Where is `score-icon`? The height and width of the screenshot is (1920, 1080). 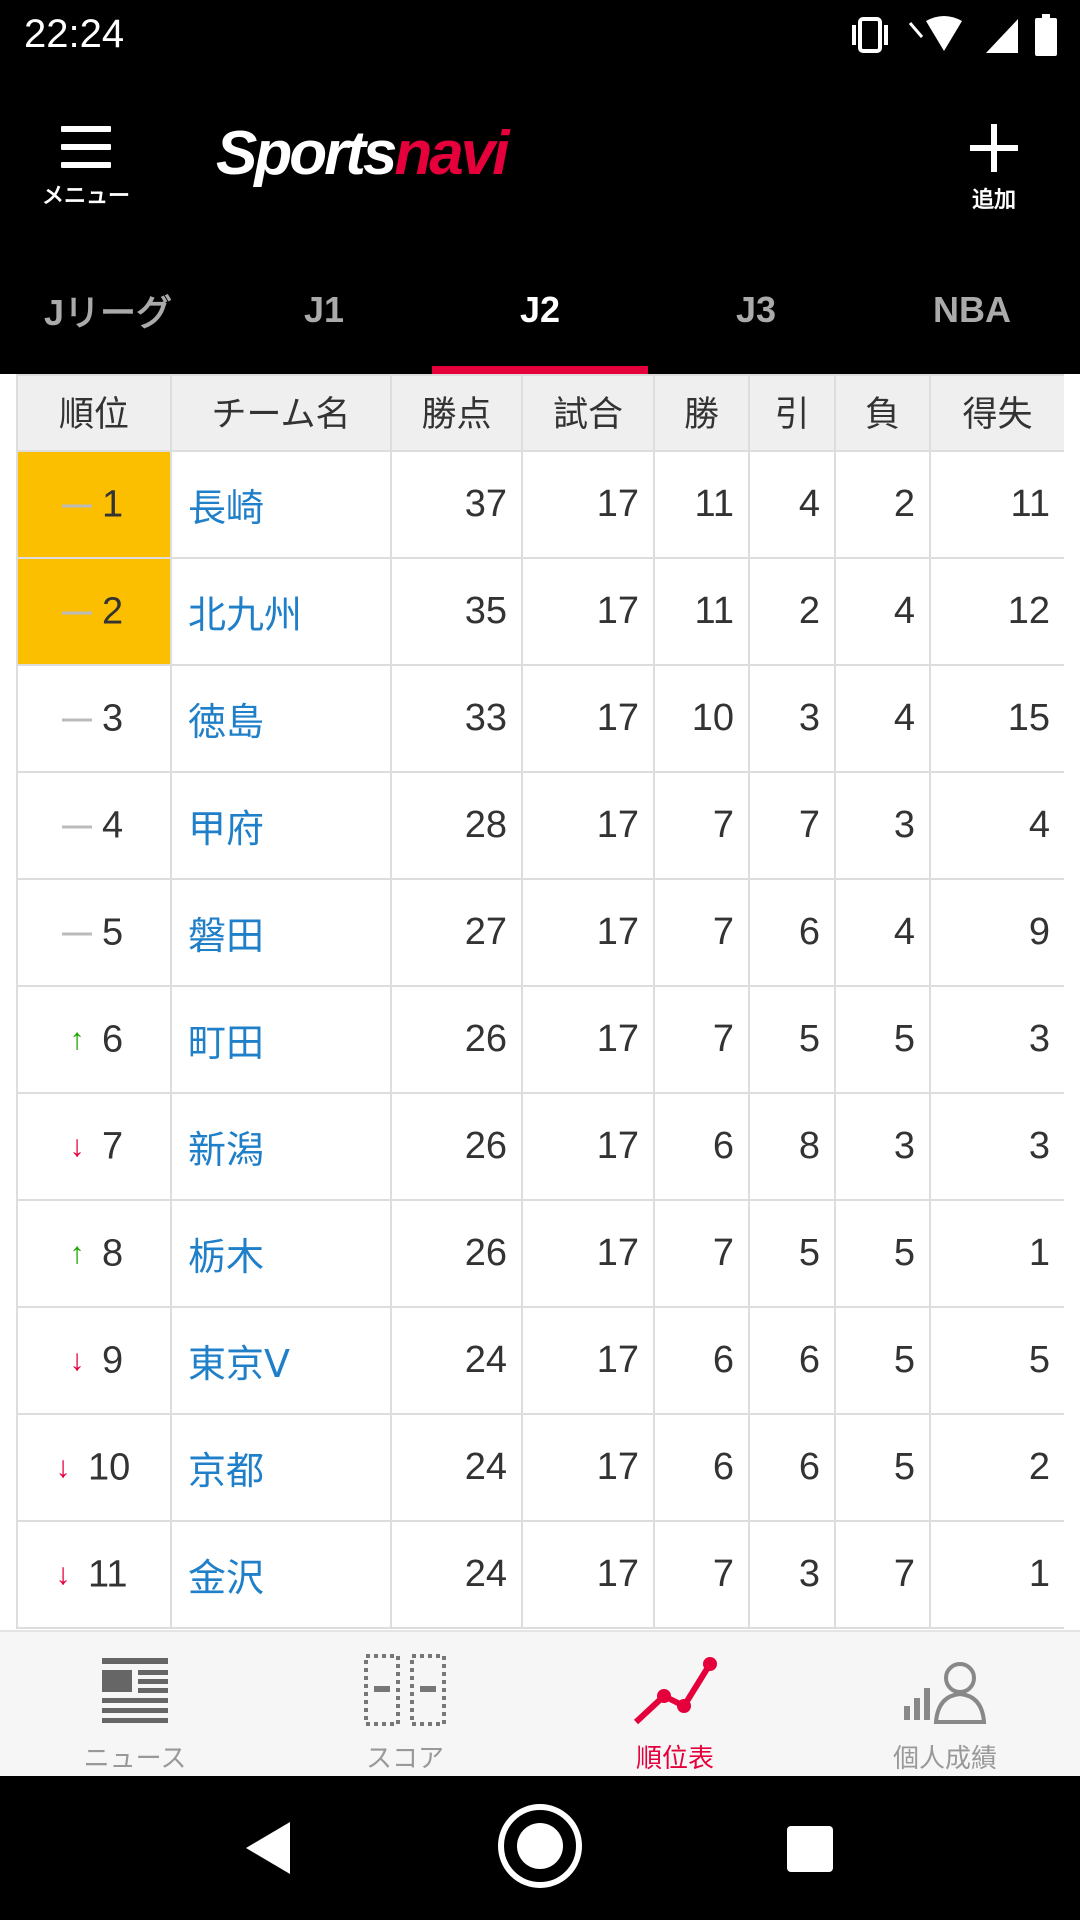 score-icon is located at coordinates (405, 1690).